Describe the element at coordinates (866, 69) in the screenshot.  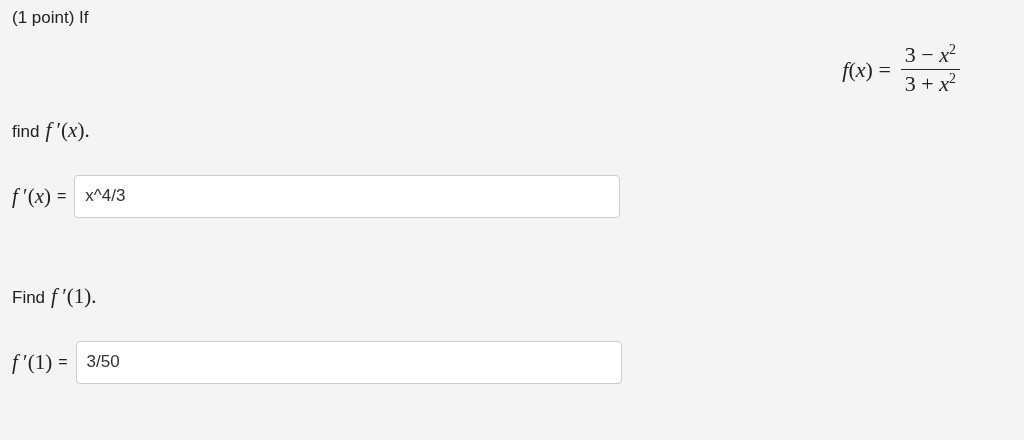
I see `function-name: f(x) =` at that location.